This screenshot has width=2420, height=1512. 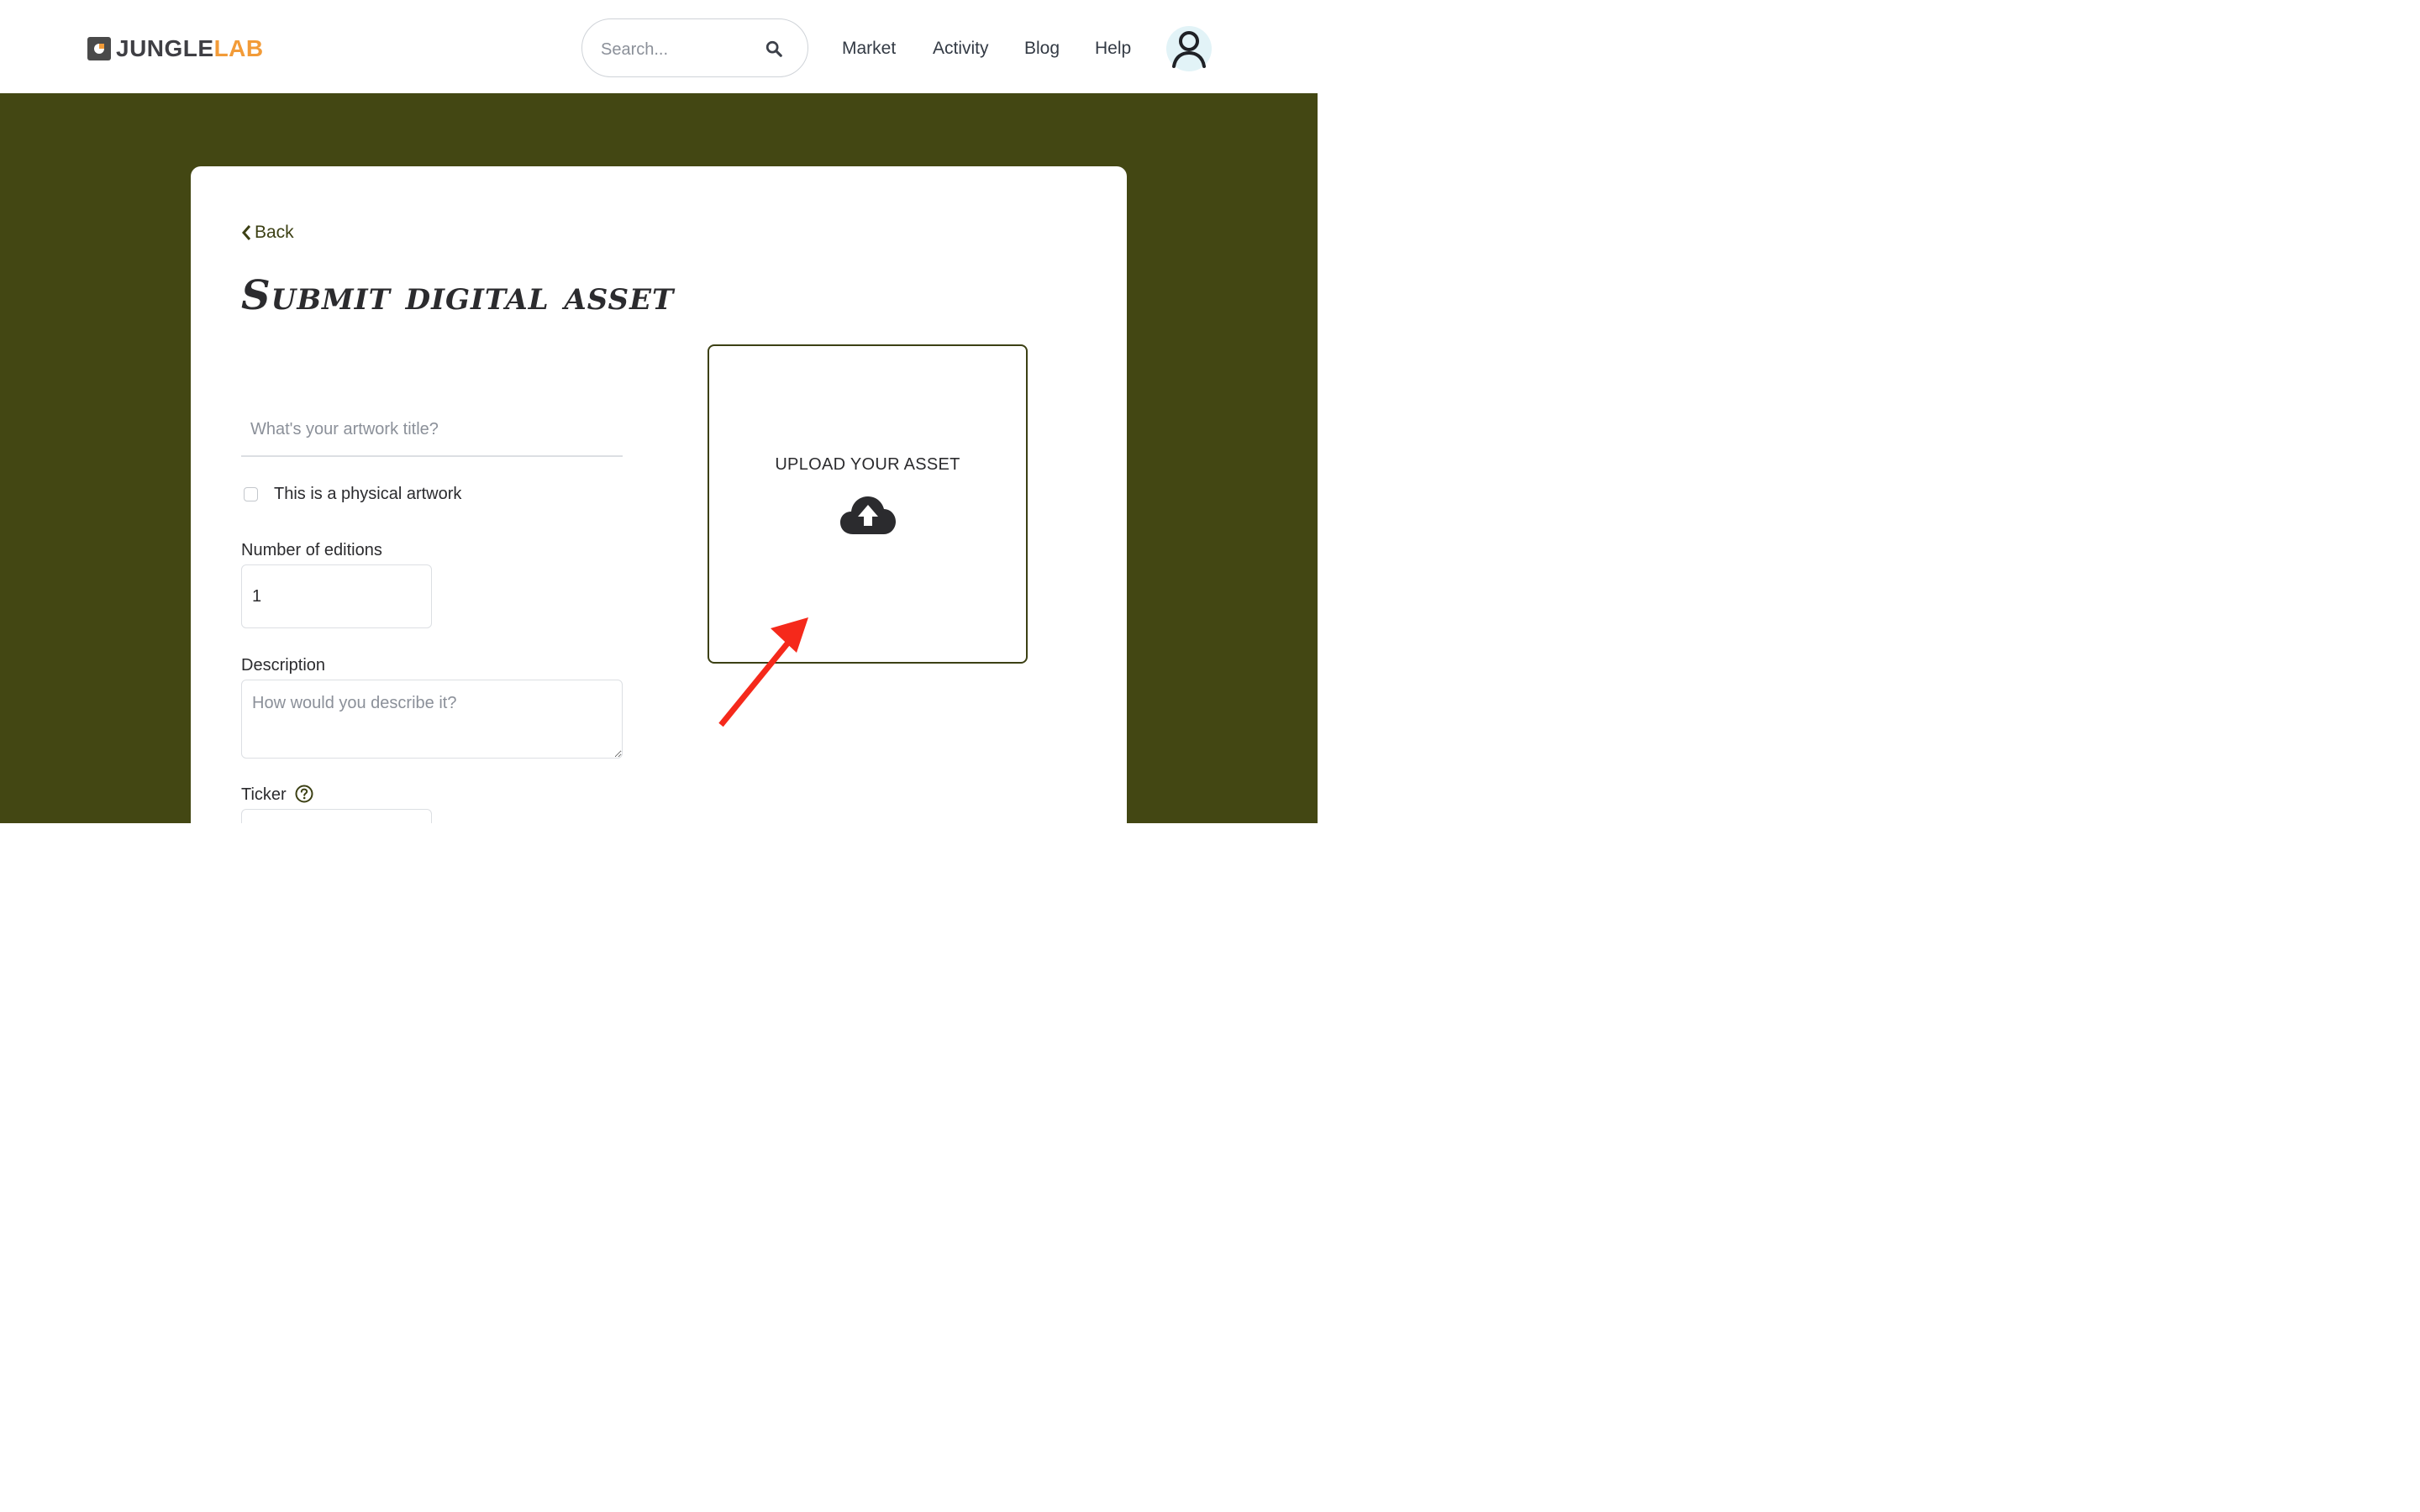 What do you see at coordinates (432, 430) in the screenshot?
I see `artwork-title-input` at bounding box center [432, 430].